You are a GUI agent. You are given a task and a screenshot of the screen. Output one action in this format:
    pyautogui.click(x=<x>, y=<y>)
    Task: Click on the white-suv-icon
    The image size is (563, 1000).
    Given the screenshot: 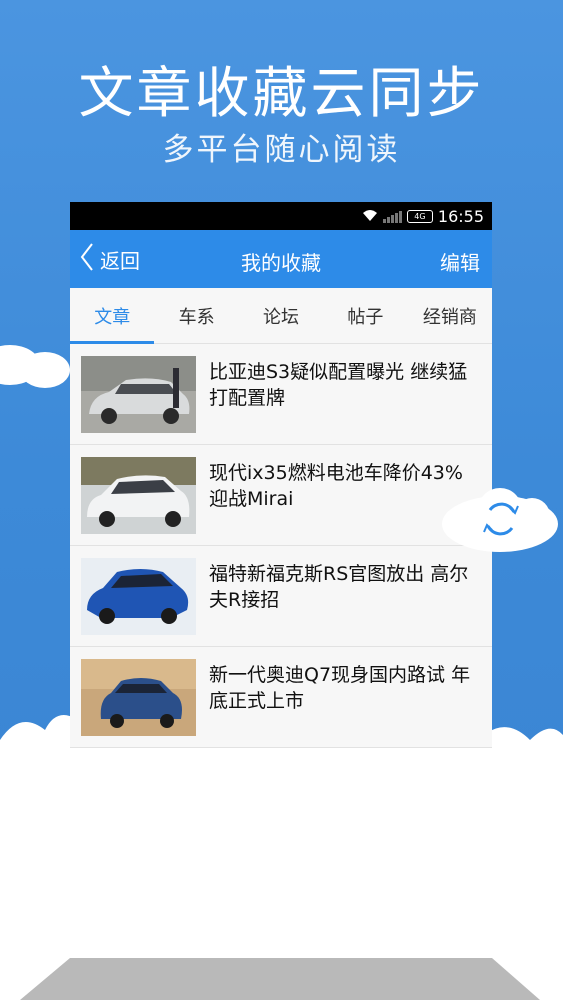 What is the action you would take?
    pyautogui.click(x=138, y=495)
    